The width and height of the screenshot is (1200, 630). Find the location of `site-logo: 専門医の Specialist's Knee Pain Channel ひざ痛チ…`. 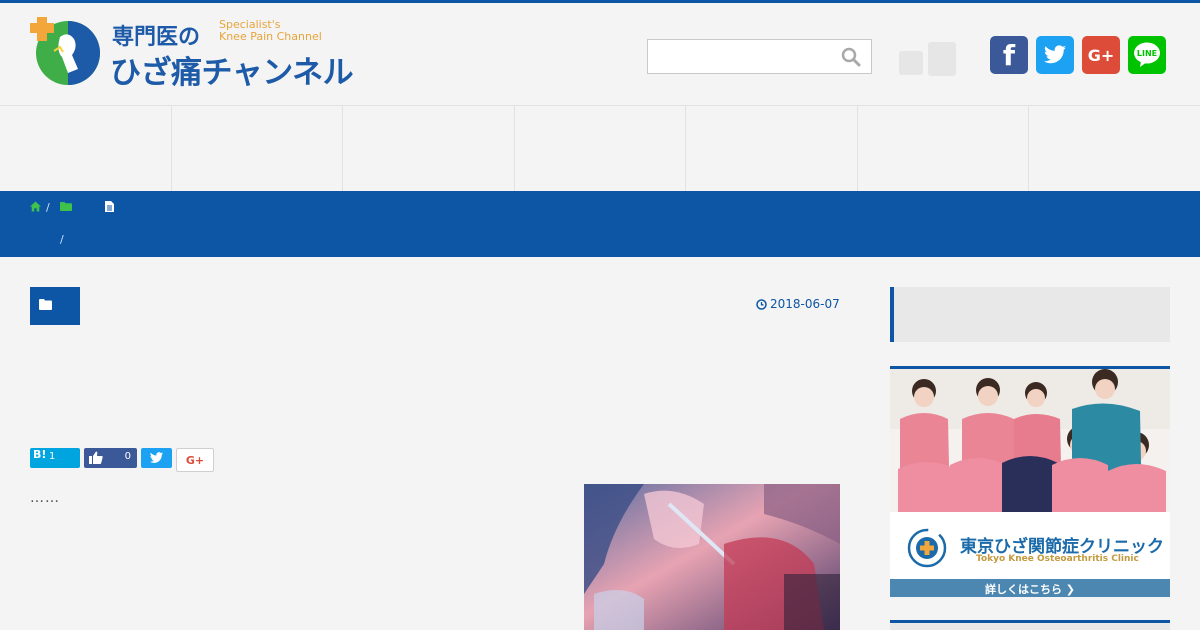

site-logo: 専門医の Specialist's Knee Pain Channel ひざ痛チ… is located at coordinates (200, 54).